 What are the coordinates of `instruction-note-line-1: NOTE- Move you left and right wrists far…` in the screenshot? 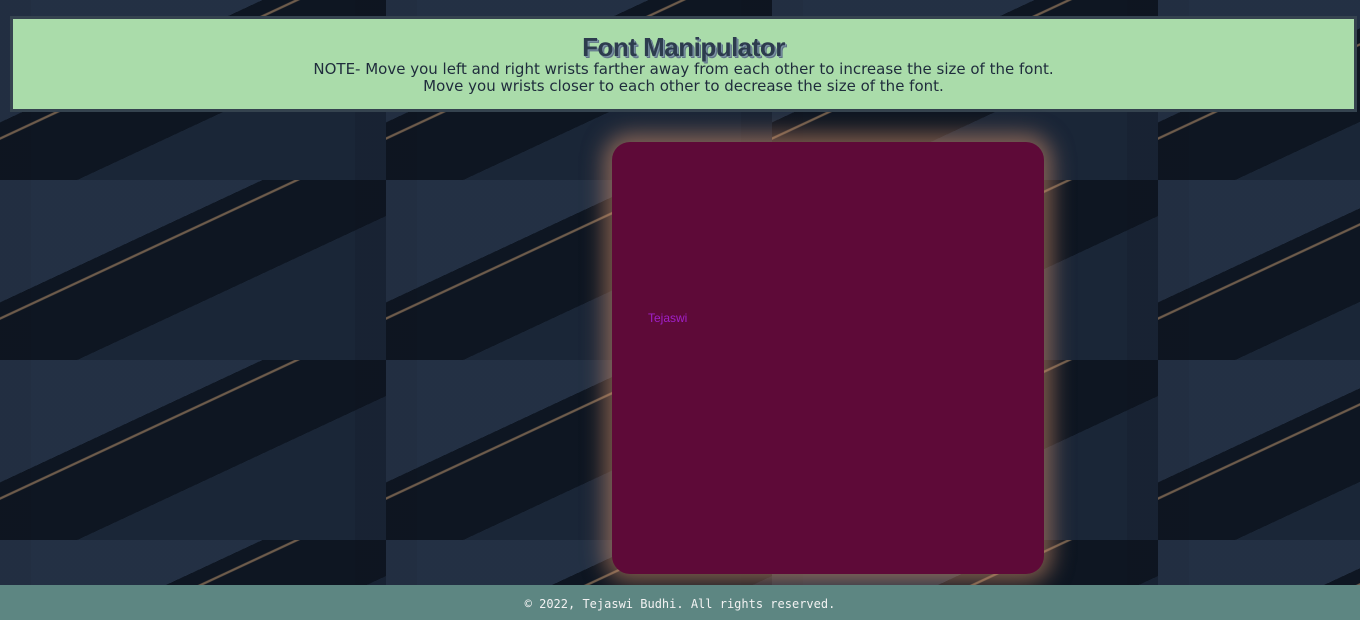 It's located at (683, 69).